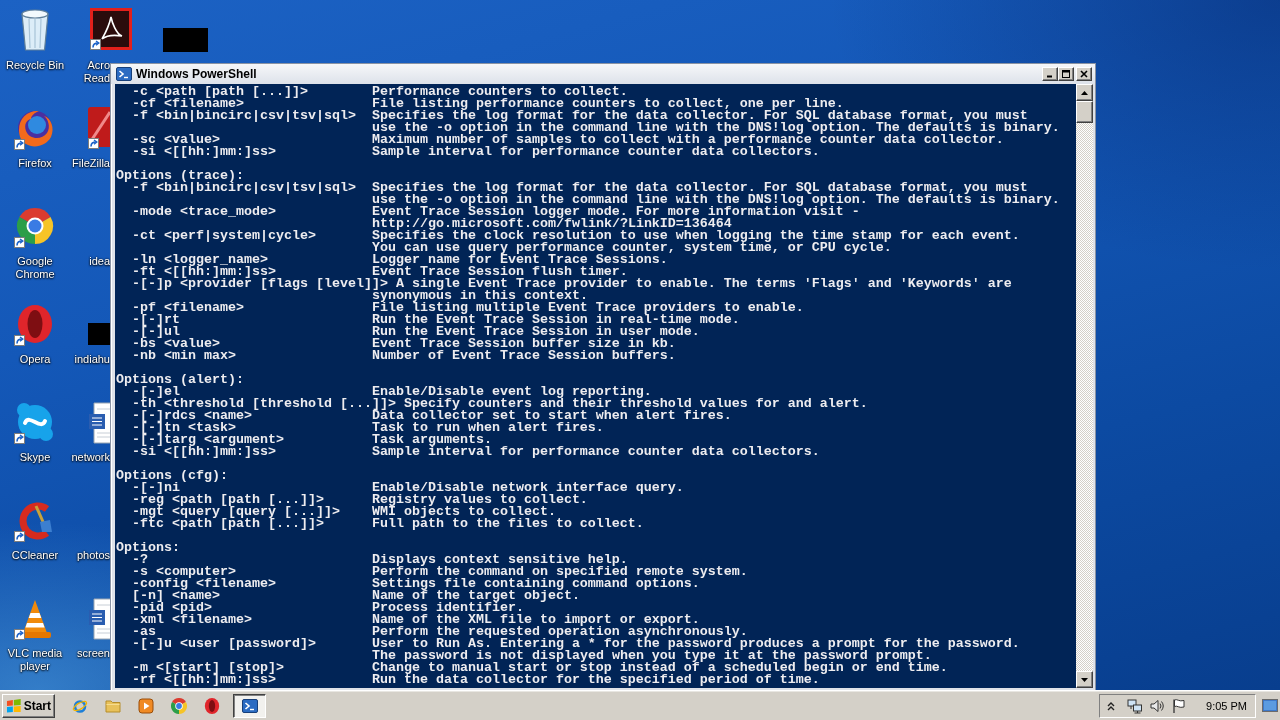 The width and height of the screenshot is (1280, 720). Describe the element at coordinates (180, 380) in the screenshot. I see `section-heading: Options (alert):` at that location.